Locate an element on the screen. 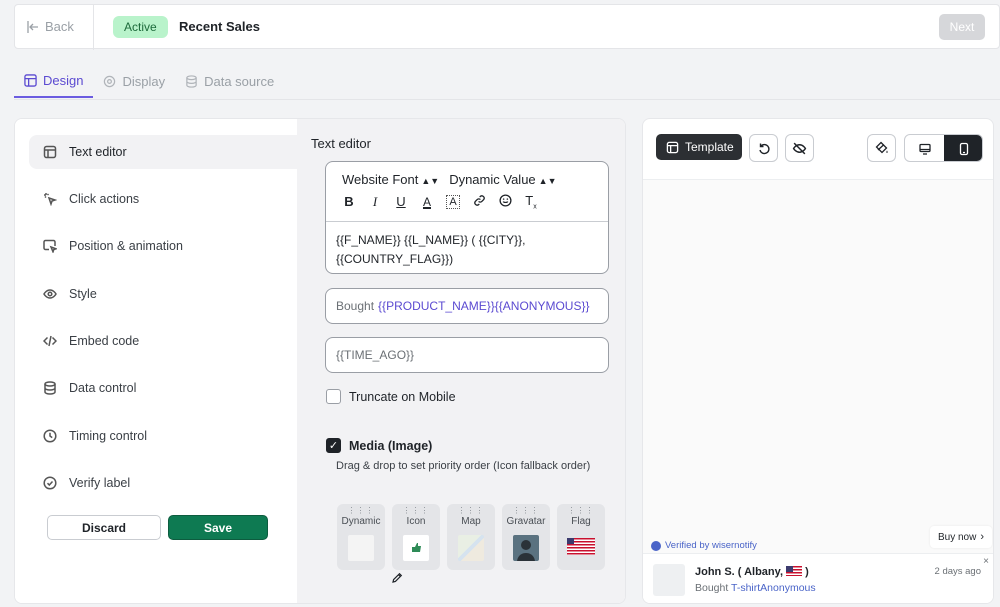  tile-label: Gravatar is located at coordinates (526, 521).